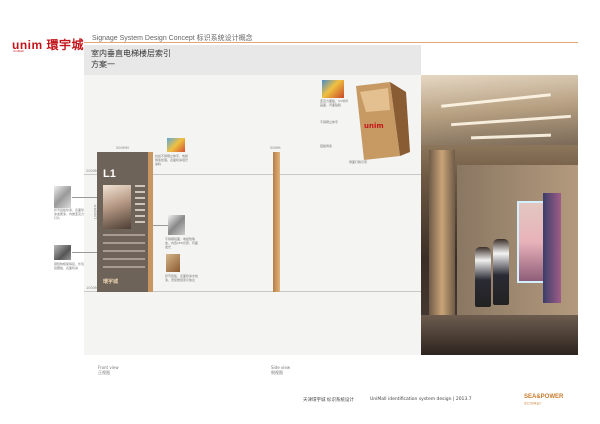 This screenshot has width=600, height=424. What do you see at coordinates (131, 53) in the screenshot?
I see `section-title: 室内垂直电梯楼层索引` at bounding box center [131, 53].